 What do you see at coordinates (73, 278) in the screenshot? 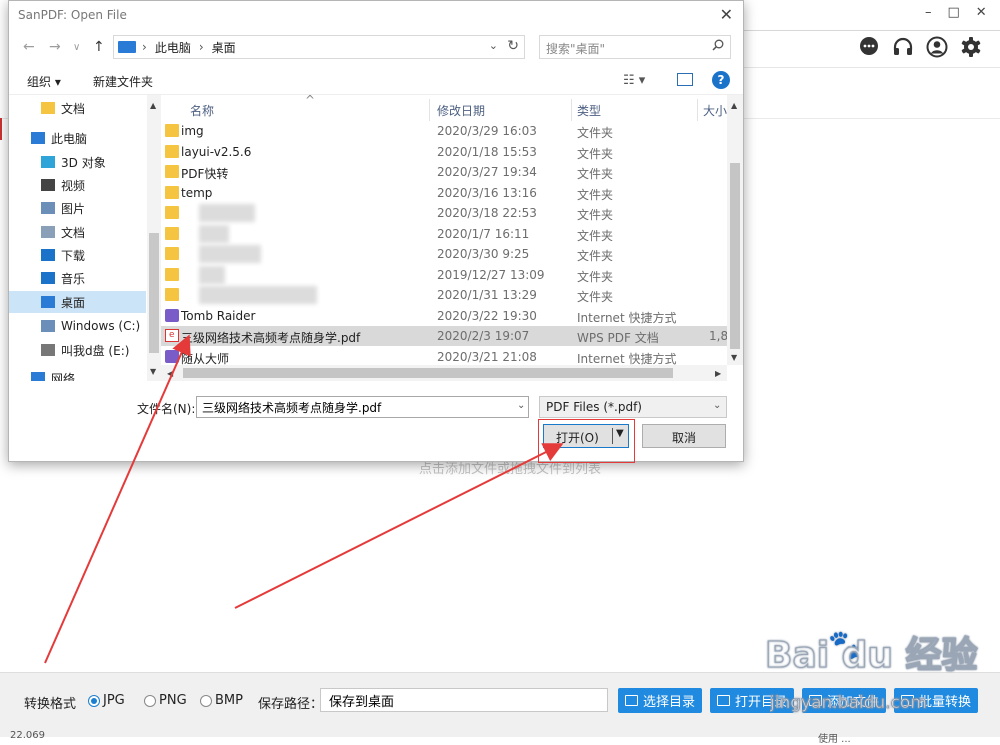
I see `sidebar-item-label: 音乐` at bounding box center [73, 278].